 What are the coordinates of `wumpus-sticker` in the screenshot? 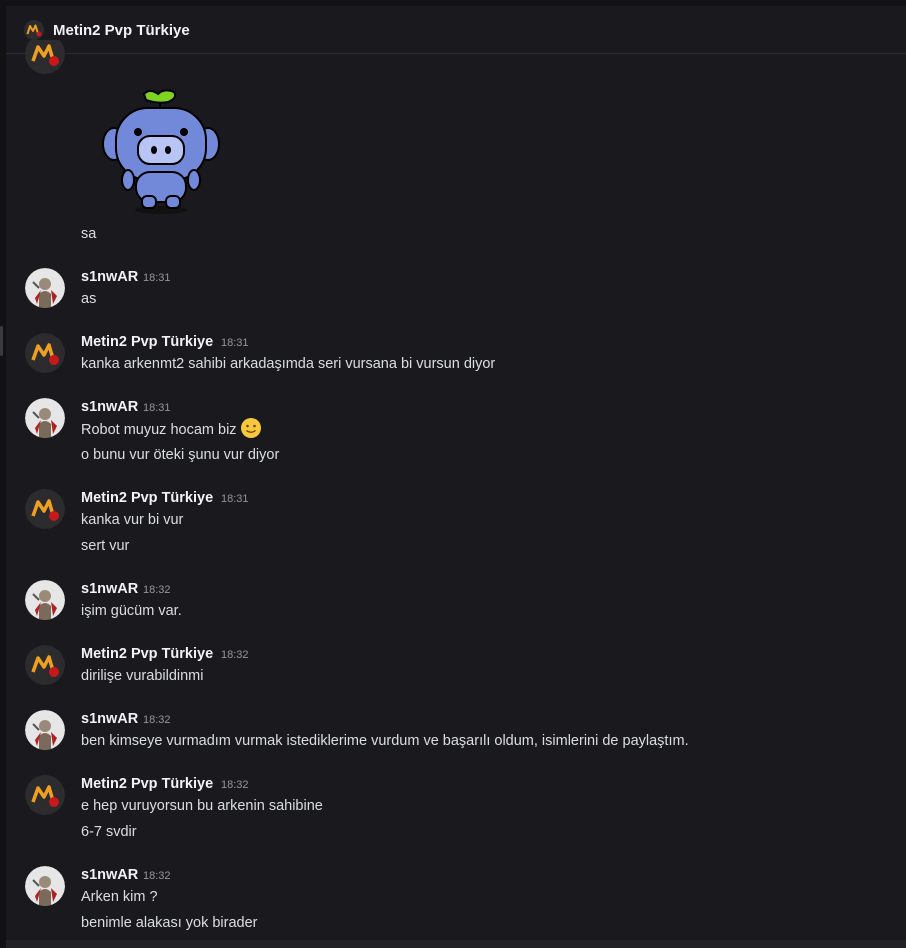 It's located at (161, 151).